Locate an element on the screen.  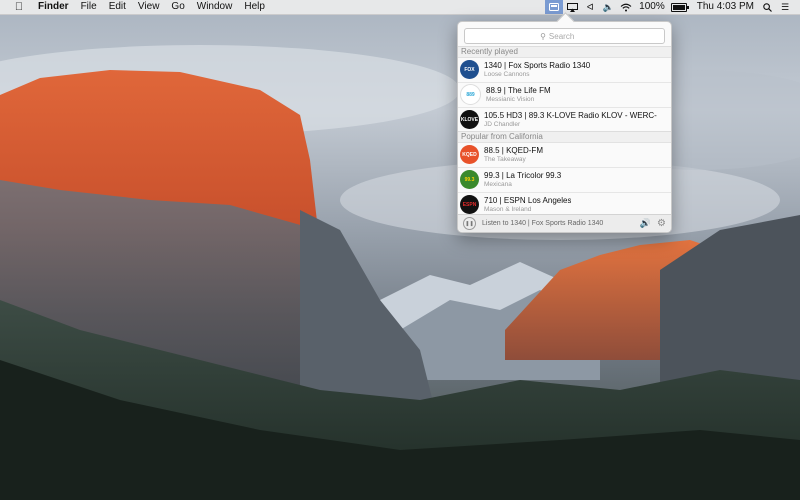
station-row: 889 88.9 | The Life FM Messianic Vision is located at coordinates (564, 95).